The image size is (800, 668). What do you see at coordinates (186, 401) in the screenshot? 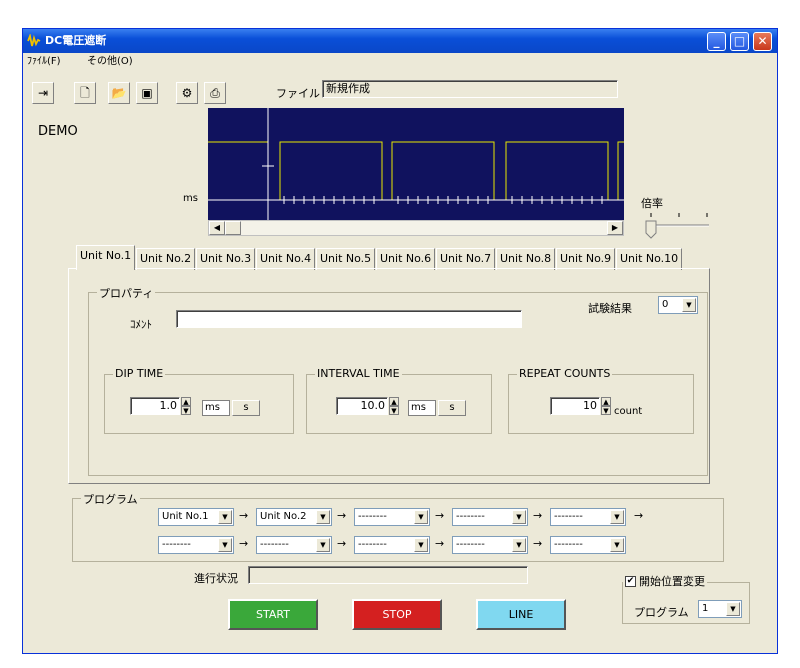
I see `dip-time-spin-up: ▲` at bounding box center [186, 401].